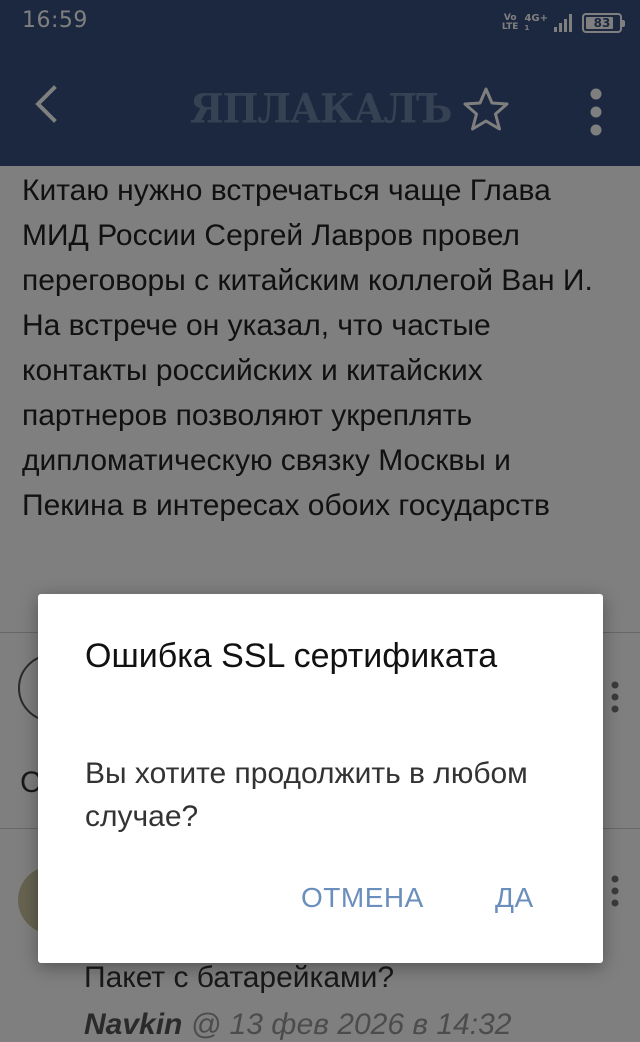 The image size is (640, 1042). I want to click on dialog-message: Вы хотите продолжить в любом случае?, so click(306, 795).